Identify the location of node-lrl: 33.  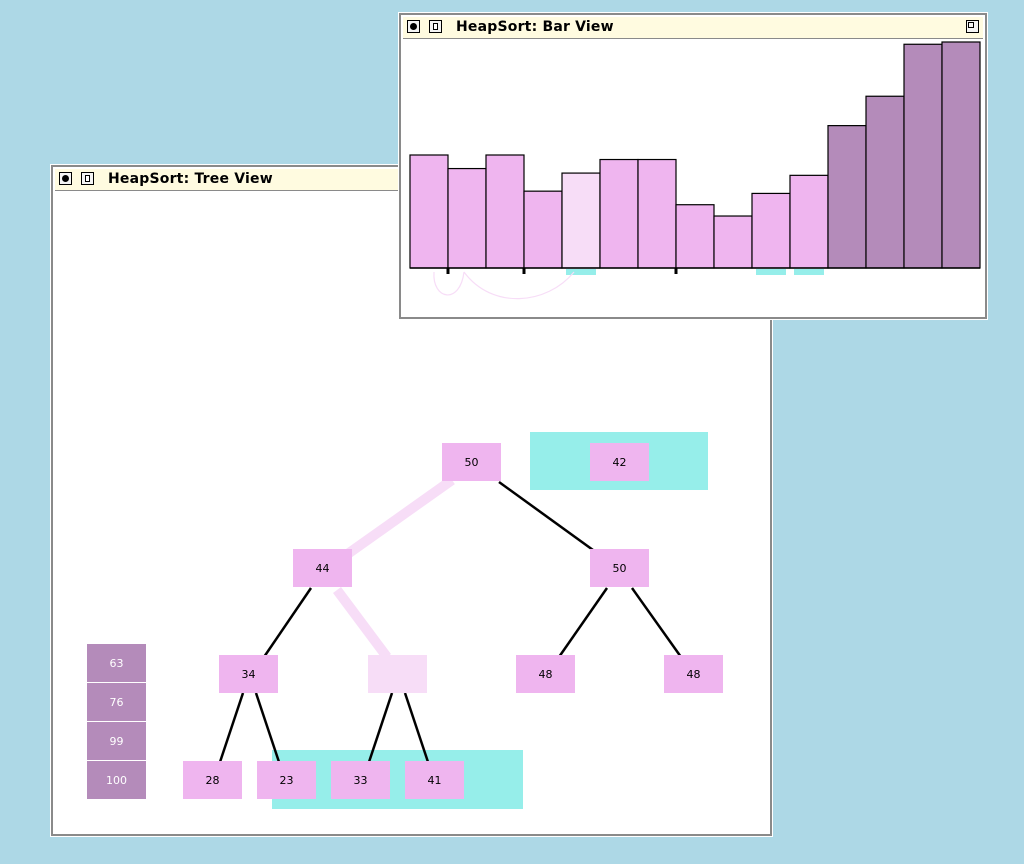
(360, 780).